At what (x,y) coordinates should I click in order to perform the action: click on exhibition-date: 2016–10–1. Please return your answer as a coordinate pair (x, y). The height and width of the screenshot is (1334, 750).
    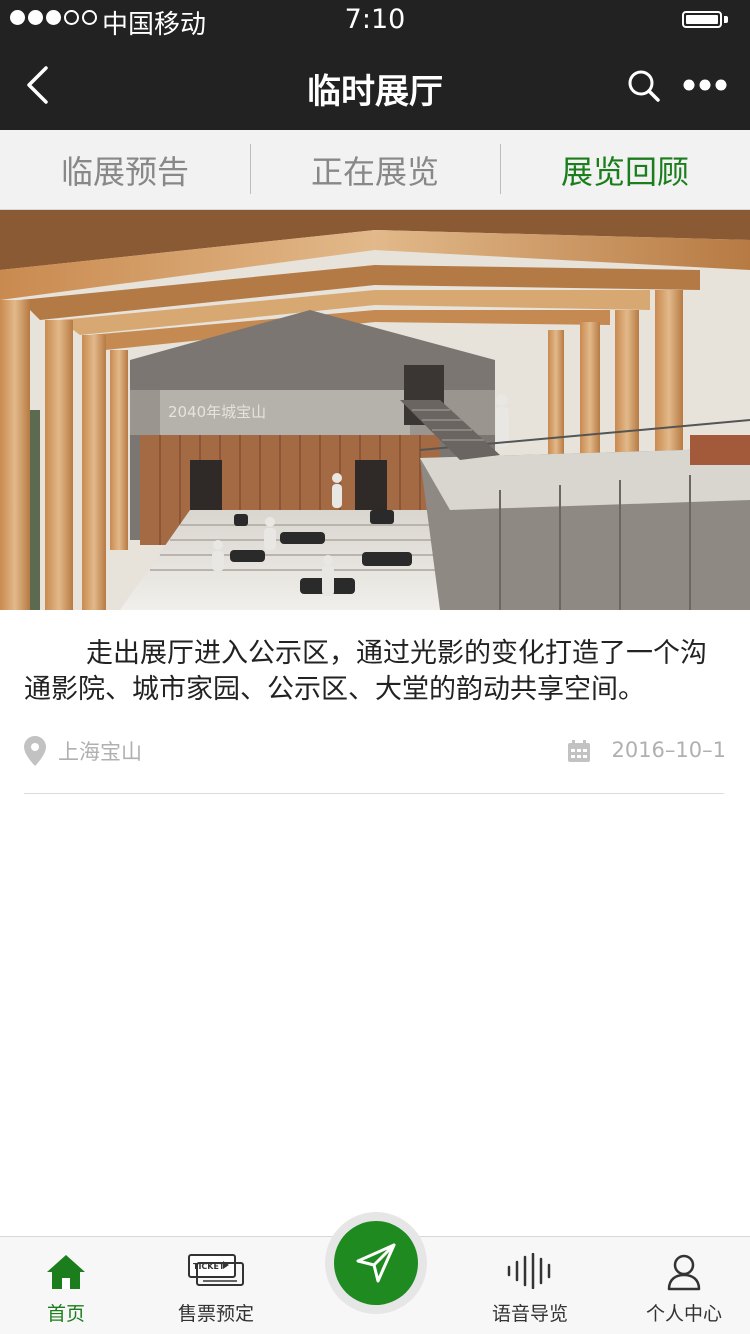
    Looking at the image, I should click on (668, 750).